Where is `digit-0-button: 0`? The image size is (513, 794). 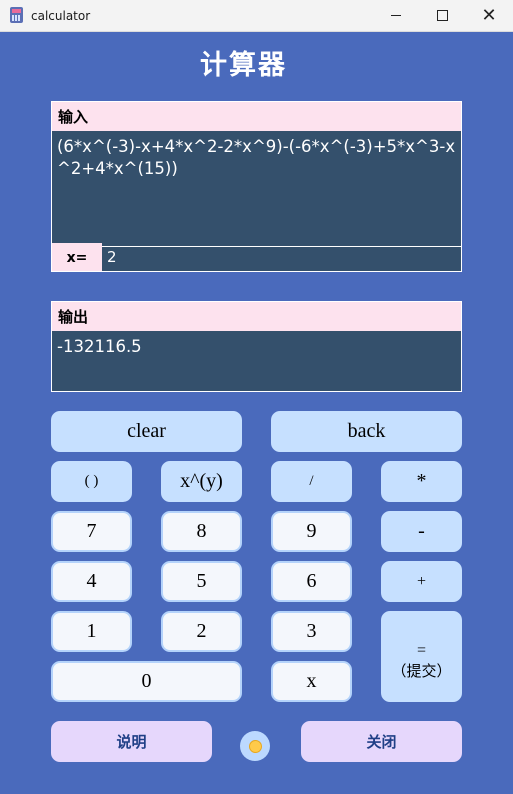
digit-0-button: 0 is located at coordinates (146, 681).